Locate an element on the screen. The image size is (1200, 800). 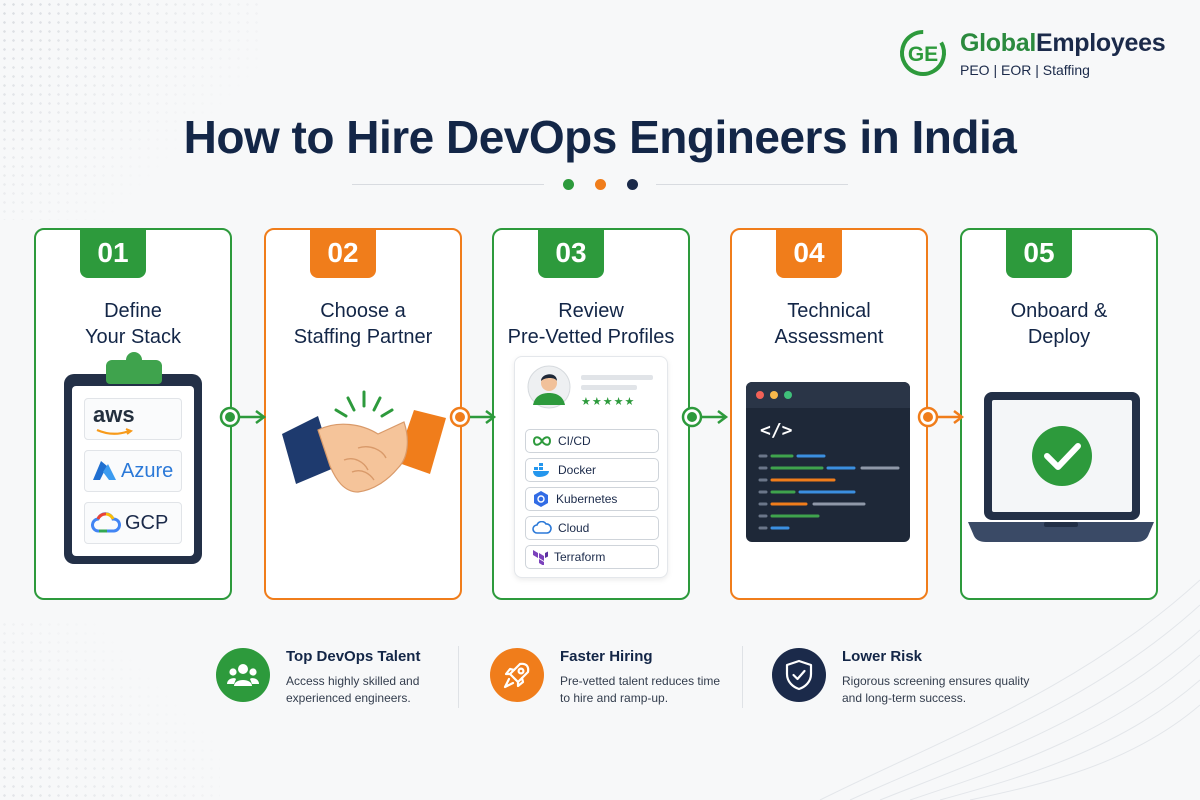
window-titlebar is located at coordinates (828, 395).